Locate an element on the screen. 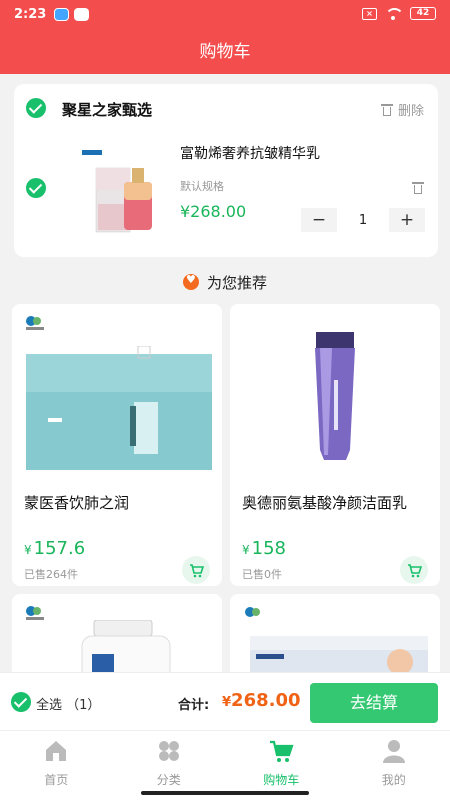 This screenshot has height=800, width=450. wifi-icon is located at coordinates (393, 13).